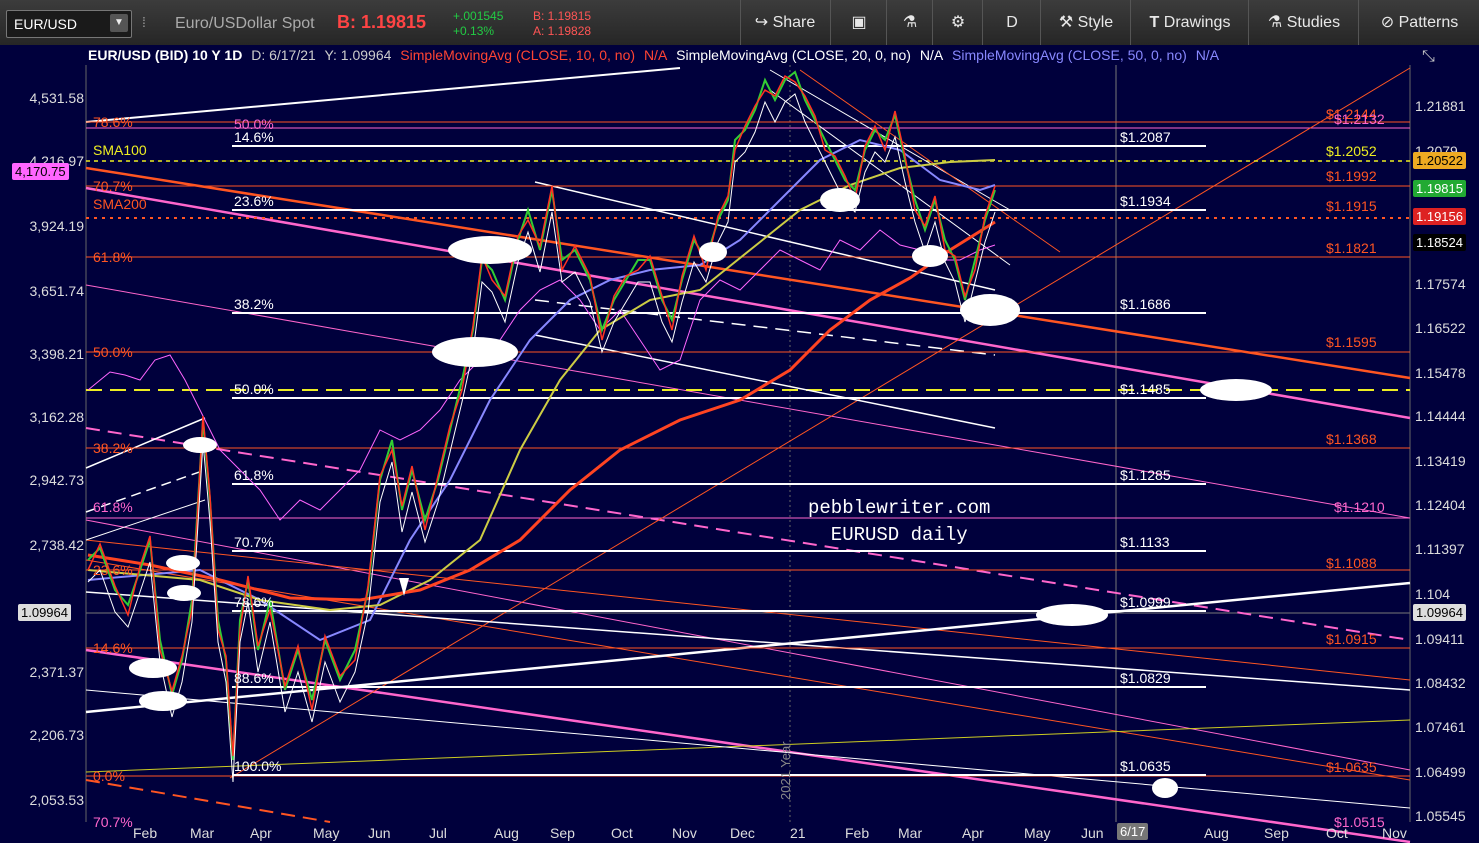  What do you see at coordinates (1440, 461) in the screenshot?
I see `right-axis-tick: 1.13419` at bounding box center [1440, 461].